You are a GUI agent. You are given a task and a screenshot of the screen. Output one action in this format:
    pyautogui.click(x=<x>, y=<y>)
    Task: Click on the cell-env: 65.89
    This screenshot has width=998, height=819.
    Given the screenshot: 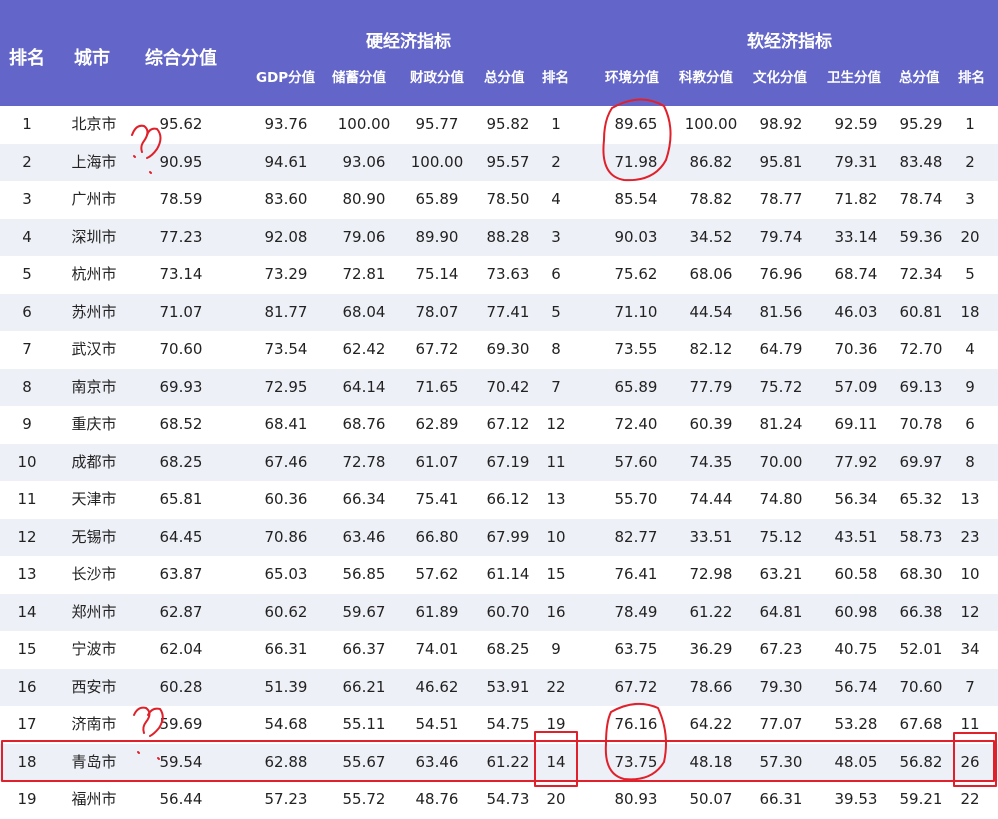 What is the action you would take?
    pyautogui.click(x=636, y=386)
    